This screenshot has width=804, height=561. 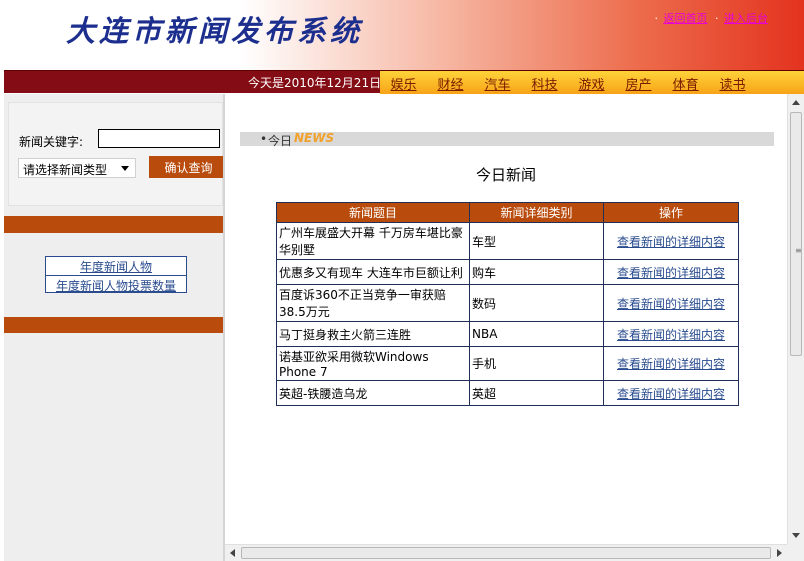 I want to click on query-button: 确认查询, so click(x=188, y=167).